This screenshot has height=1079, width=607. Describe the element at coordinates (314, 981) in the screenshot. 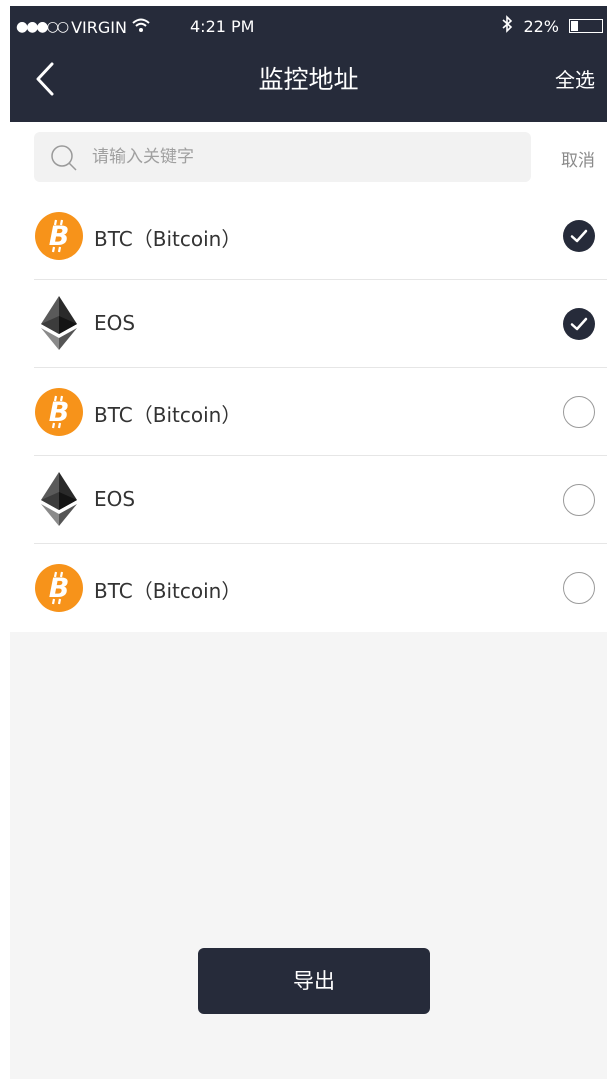

I see `export-button: 导出` at that location.